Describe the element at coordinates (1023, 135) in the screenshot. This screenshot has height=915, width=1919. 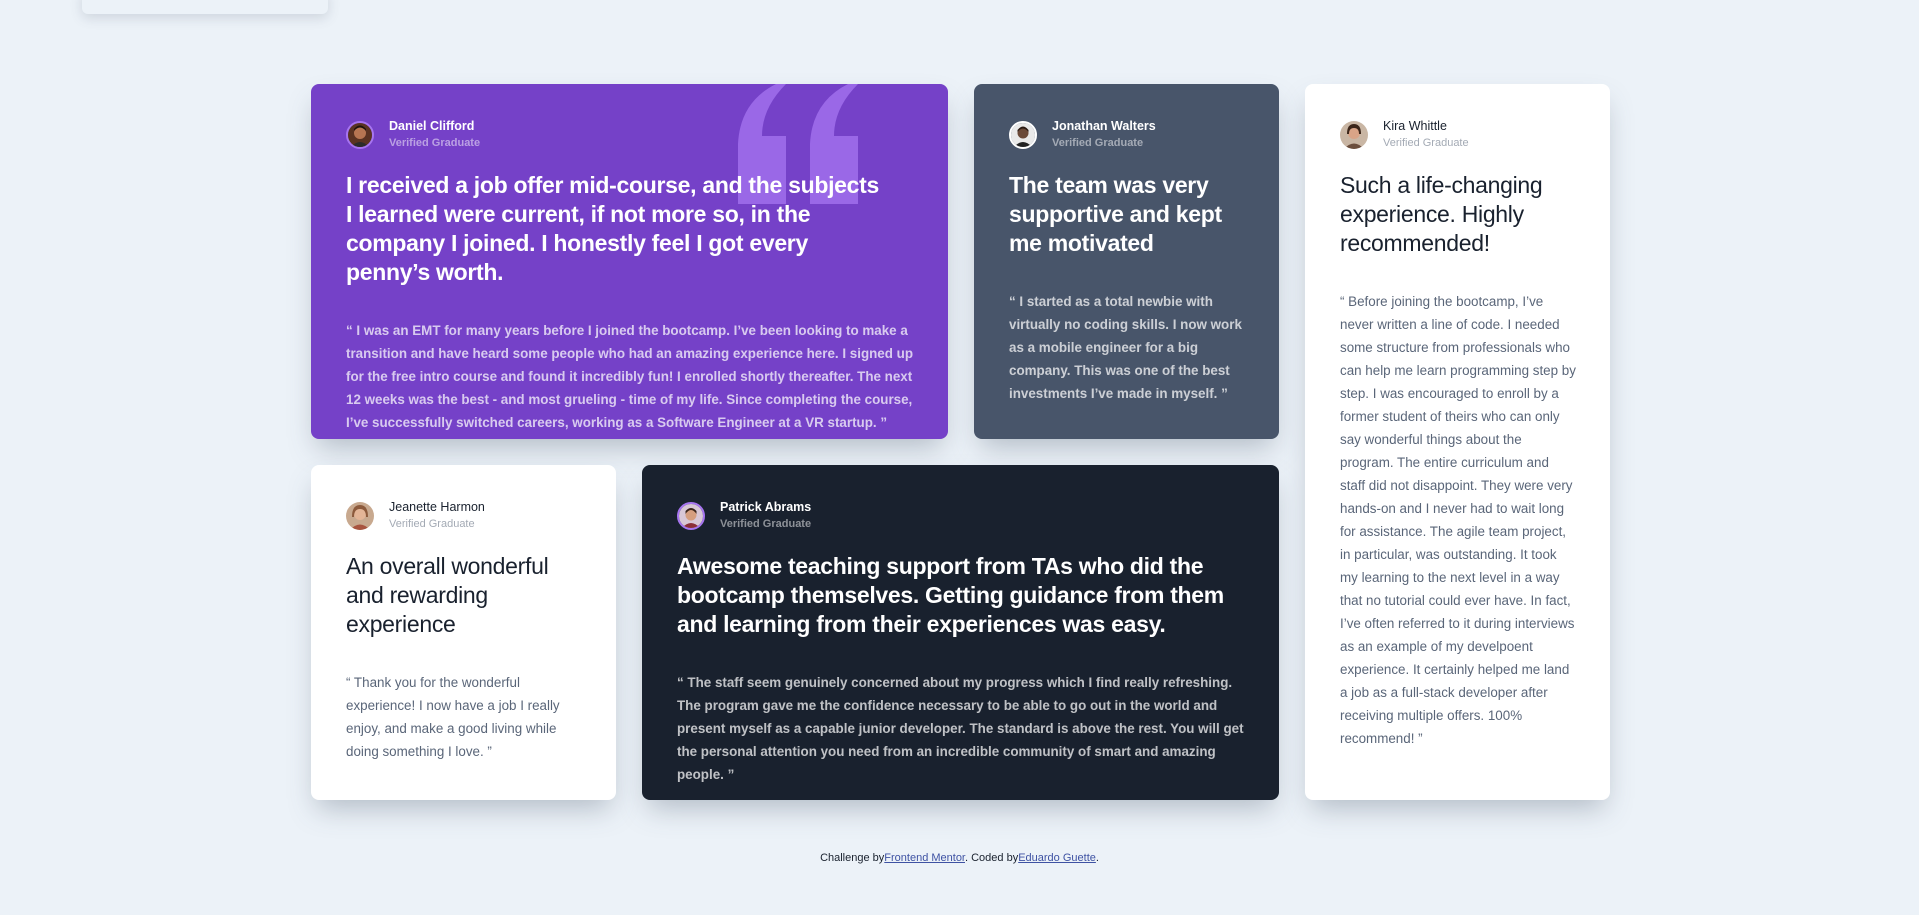
I see `avatar-jonathan` at that location.